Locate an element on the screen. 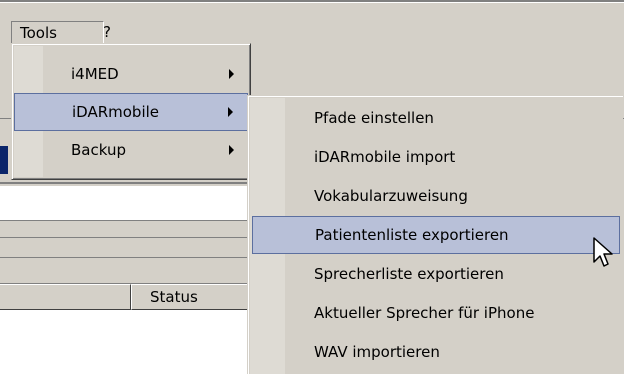  submenu-item-label: Aktueller Sprecher für iPhone is located at coordinates (424, 313).